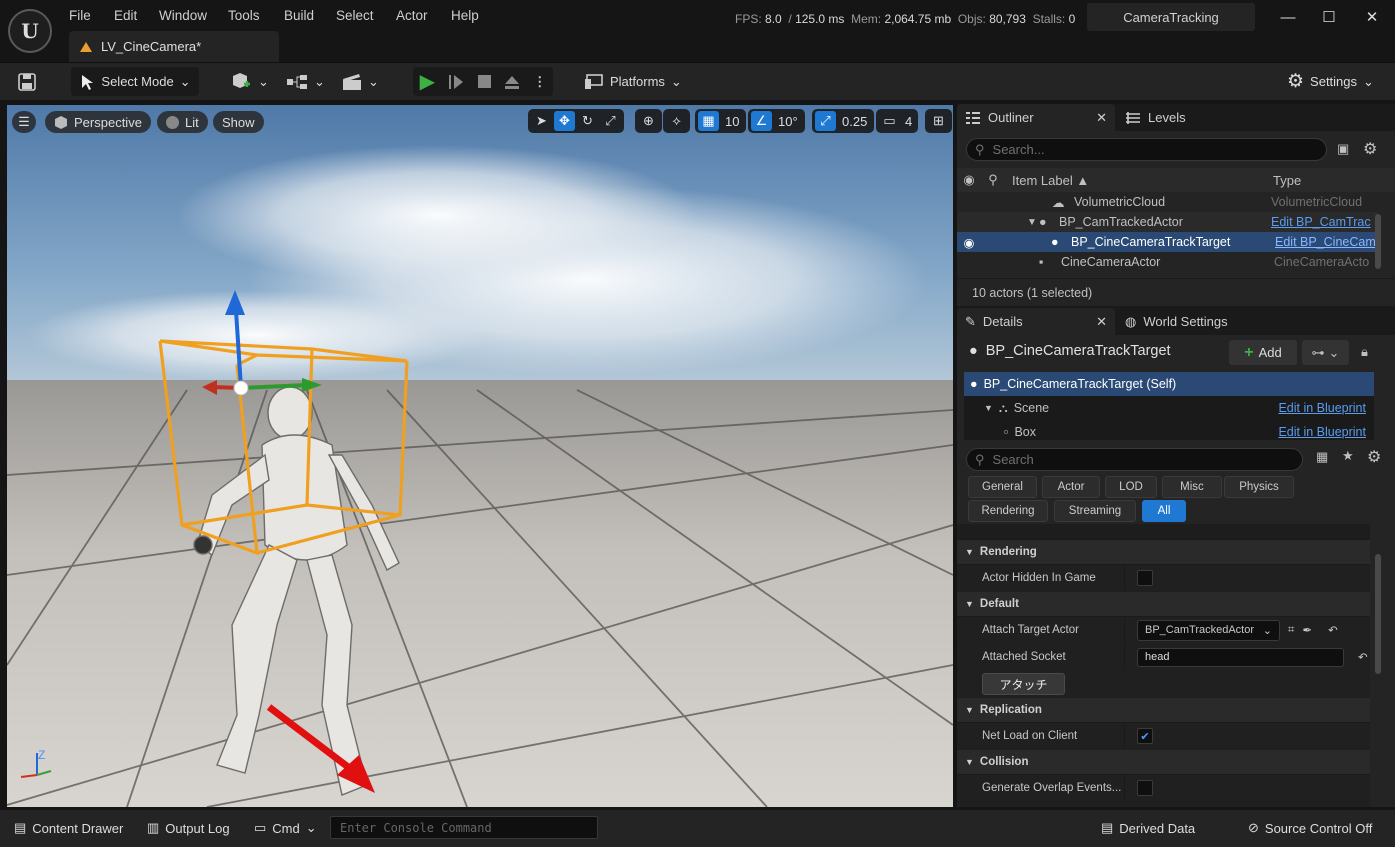 Image resolution: width=1395 pixels, height=847 pixels. Describe the element at coordinates (412, 15) in the screenshot. I see `menu-actor: Actor` at that location.